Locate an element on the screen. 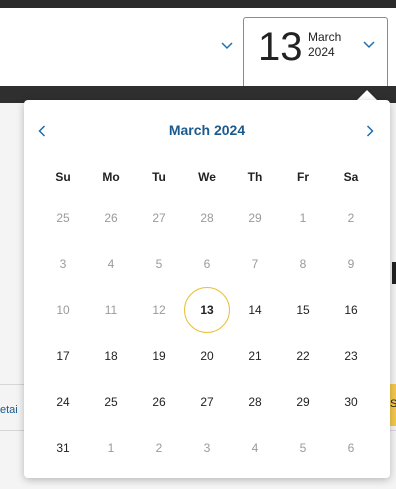 This screenshot has height=489, width=396. calendar-day: 9 is located at coordinates (351, 264).